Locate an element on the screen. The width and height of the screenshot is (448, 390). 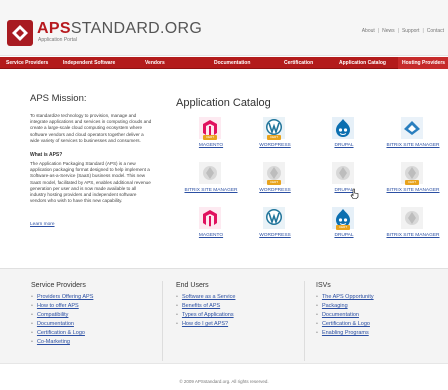
hand-cursor-icon is located at coordinates (354, 193).